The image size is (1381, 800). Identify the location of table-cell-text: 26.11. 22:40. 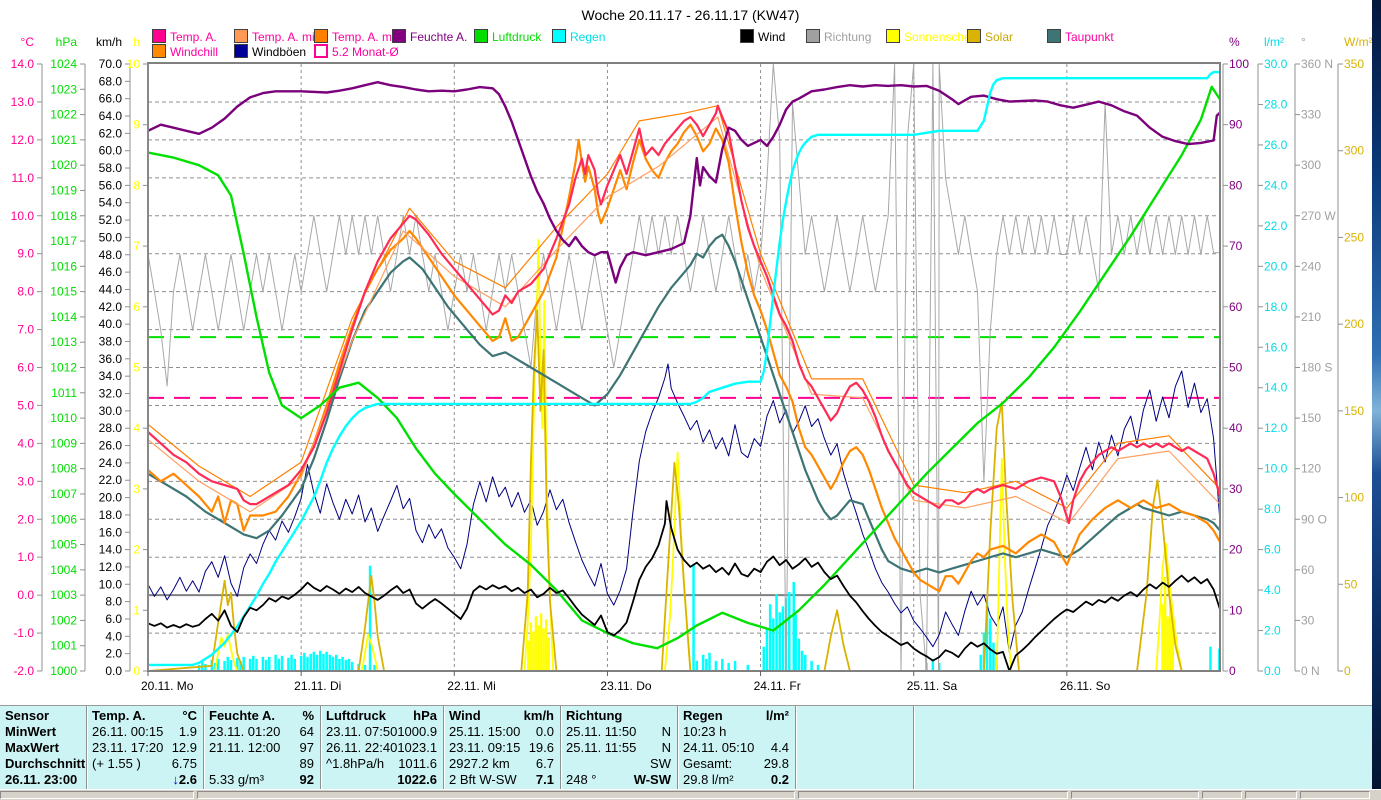
(362, 747).